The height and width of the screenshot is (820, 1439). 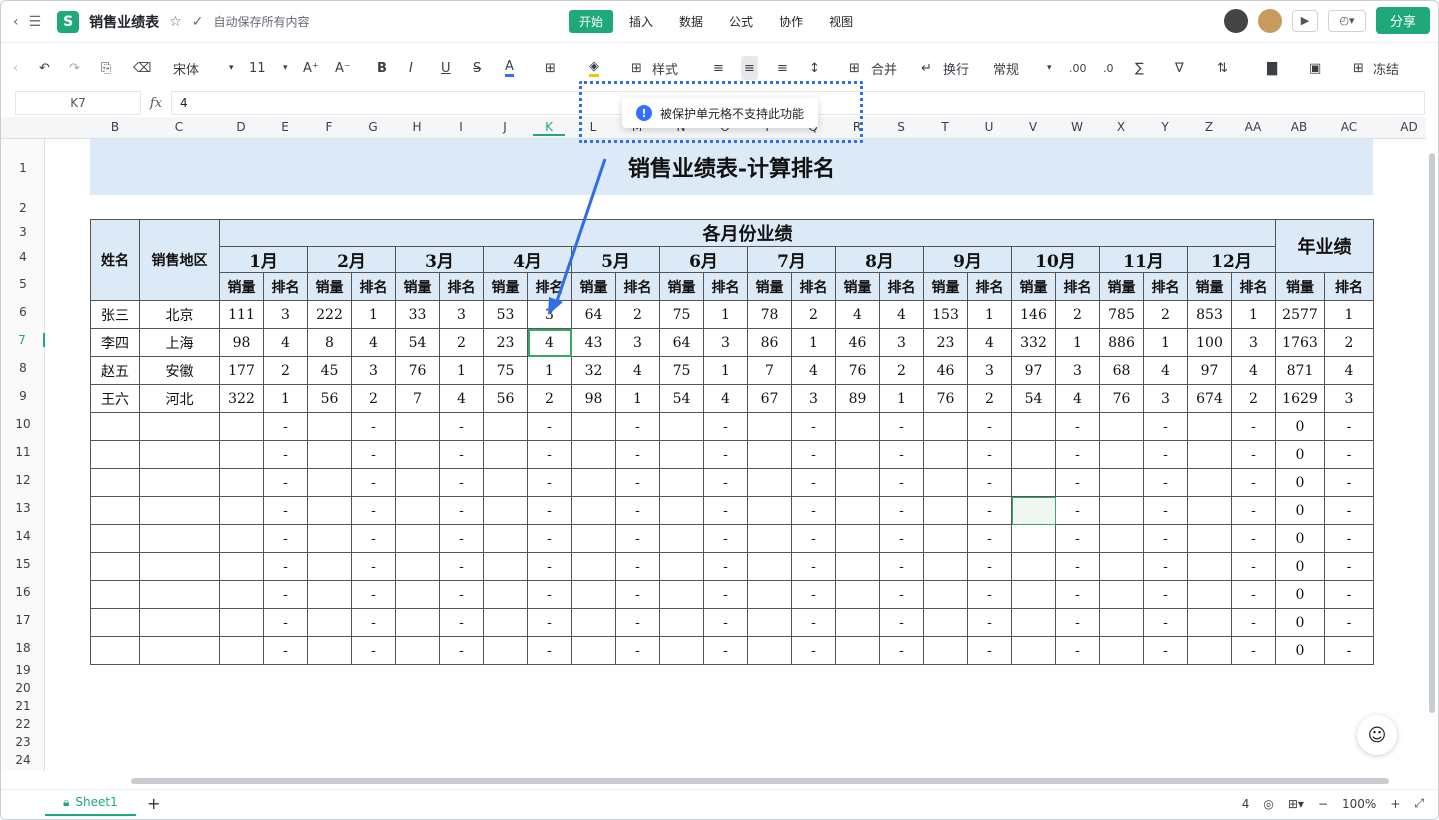 What do you see at coordinates (945, 314) in the screenshot?
I see `qty-cell: 153` at bounding box center [945, 314].